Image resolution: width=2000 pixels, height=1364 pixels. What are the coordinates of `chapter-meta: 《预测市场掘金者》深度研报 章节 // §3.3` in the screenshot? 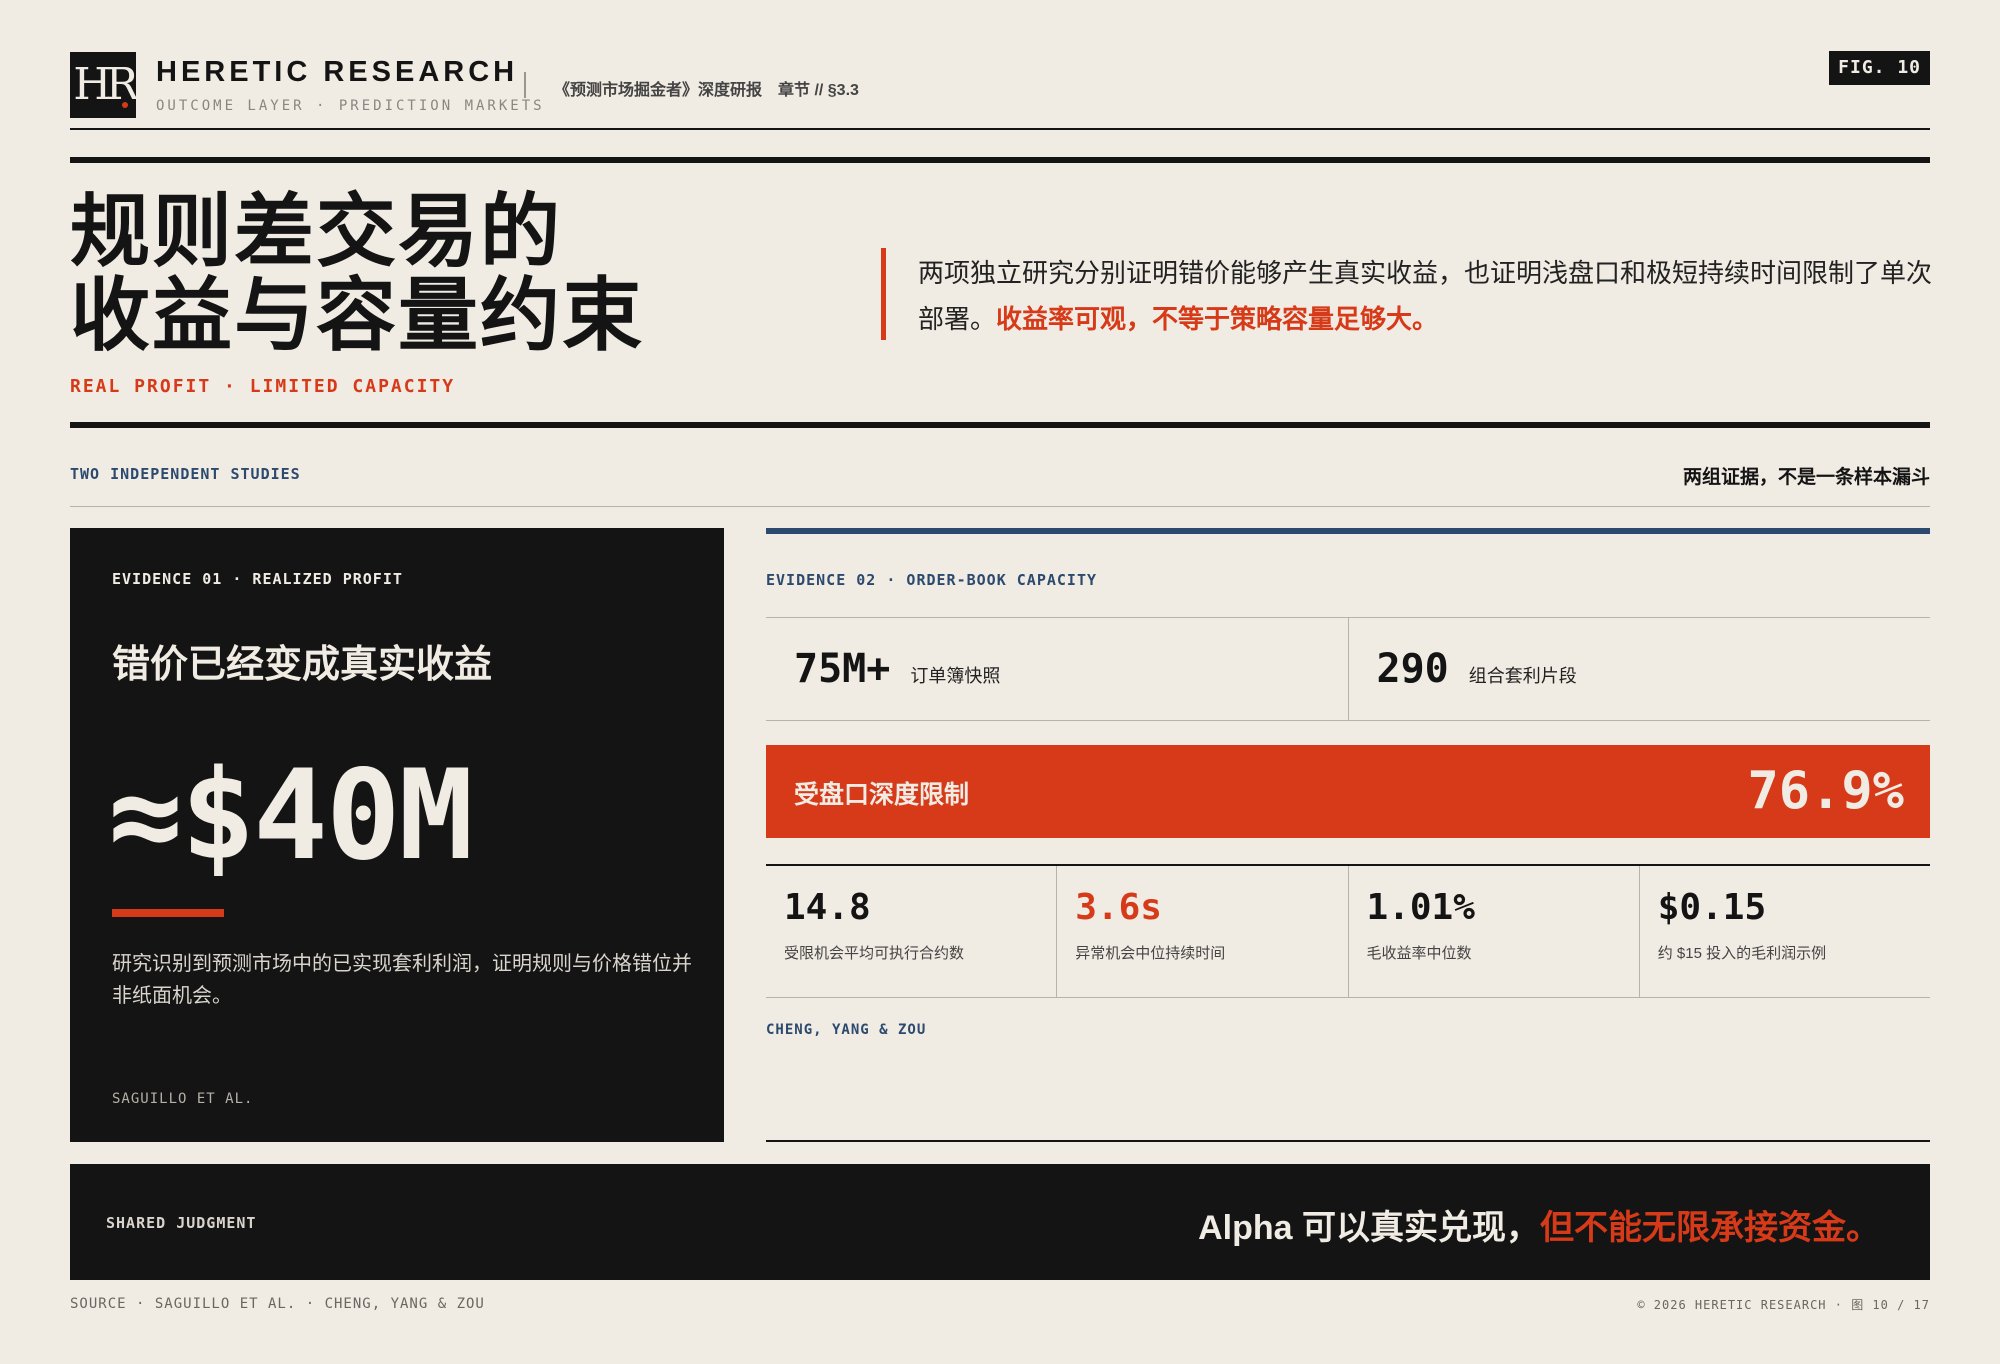 It's located at (706, 90).